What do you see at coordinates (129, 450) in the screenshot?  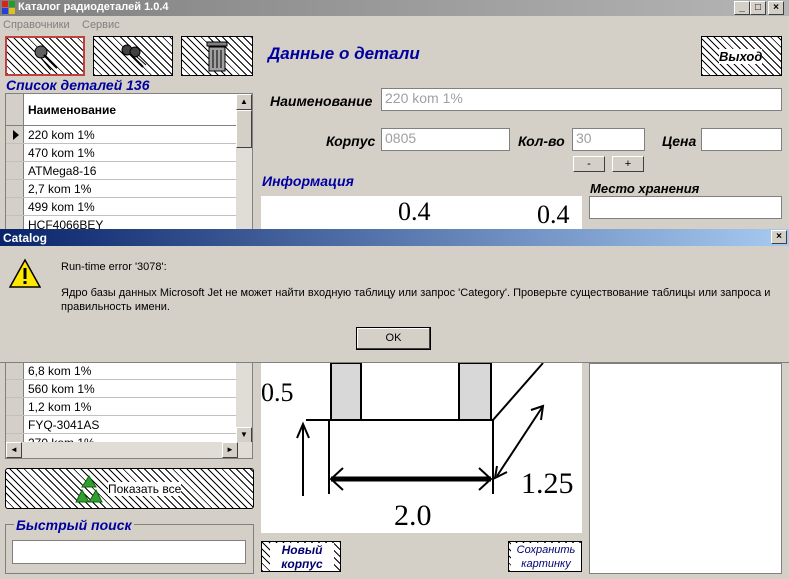 I see `grid-horizontal-scrollbar: ◄ ►` at bounding box center [129, 450].